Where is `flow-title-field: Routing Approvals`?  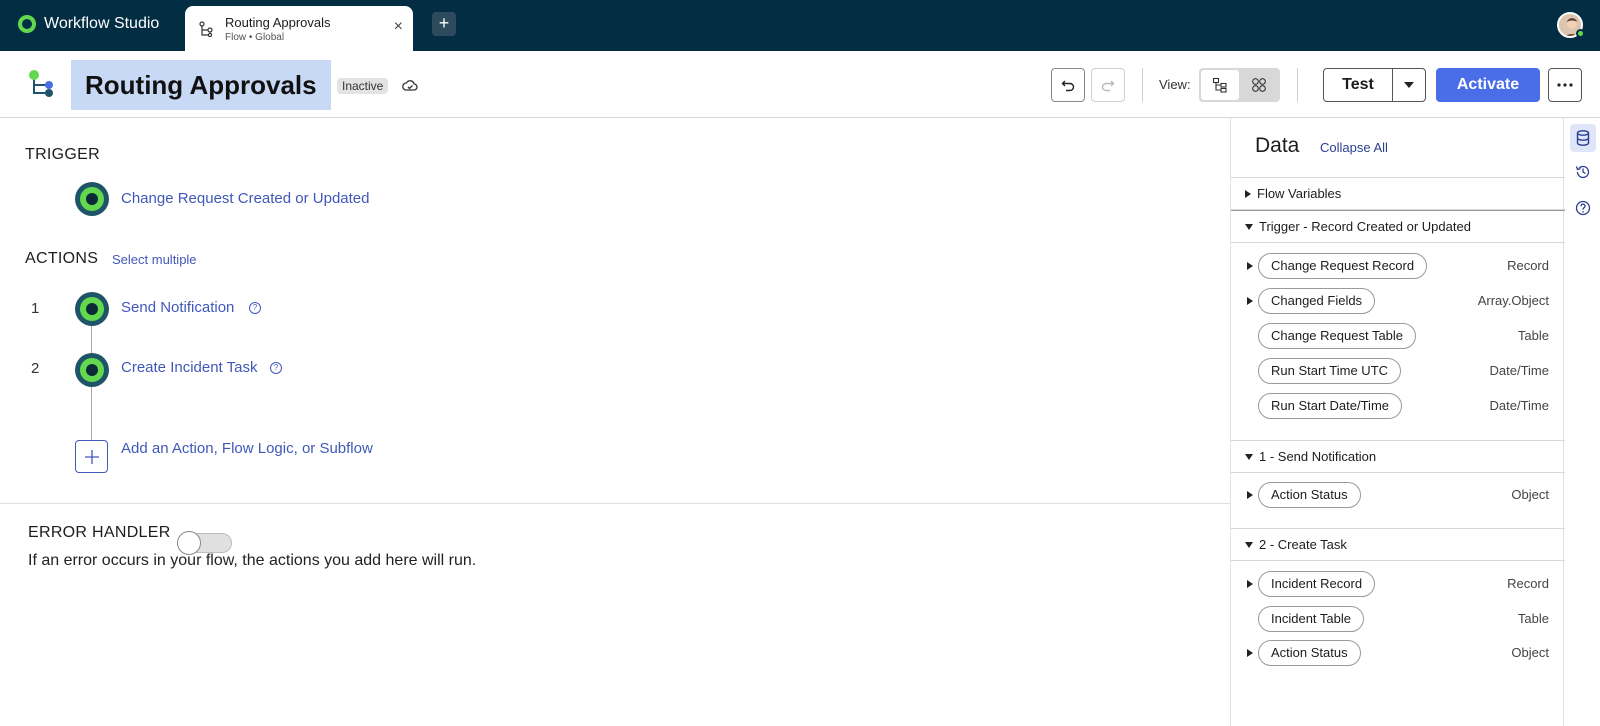
flow-title-field: Routing Approvals is located at coordinates (201, 85).